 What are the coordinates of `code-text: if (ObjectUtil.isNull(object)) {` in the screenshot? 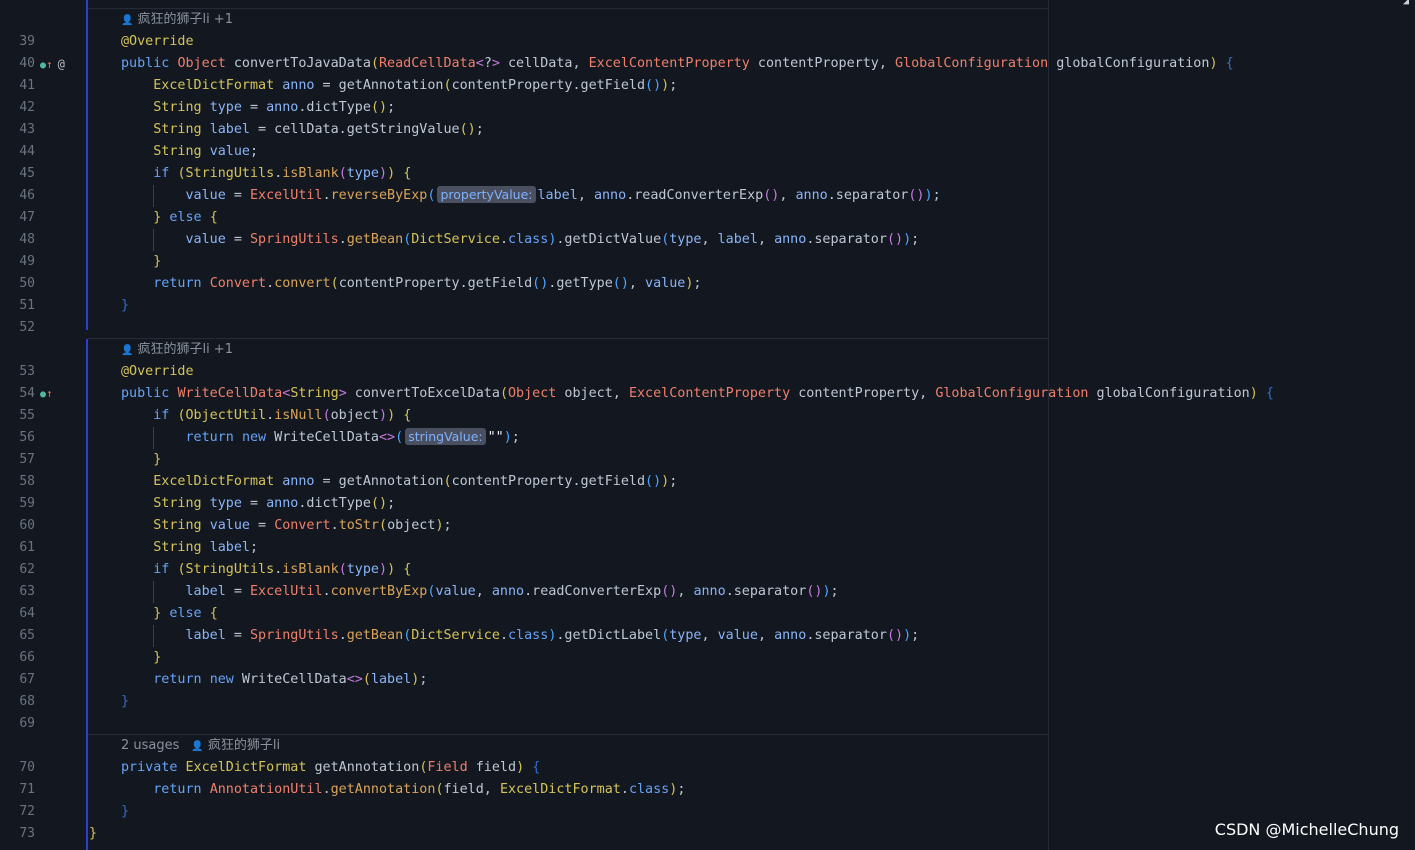 It's located at (282, 415).